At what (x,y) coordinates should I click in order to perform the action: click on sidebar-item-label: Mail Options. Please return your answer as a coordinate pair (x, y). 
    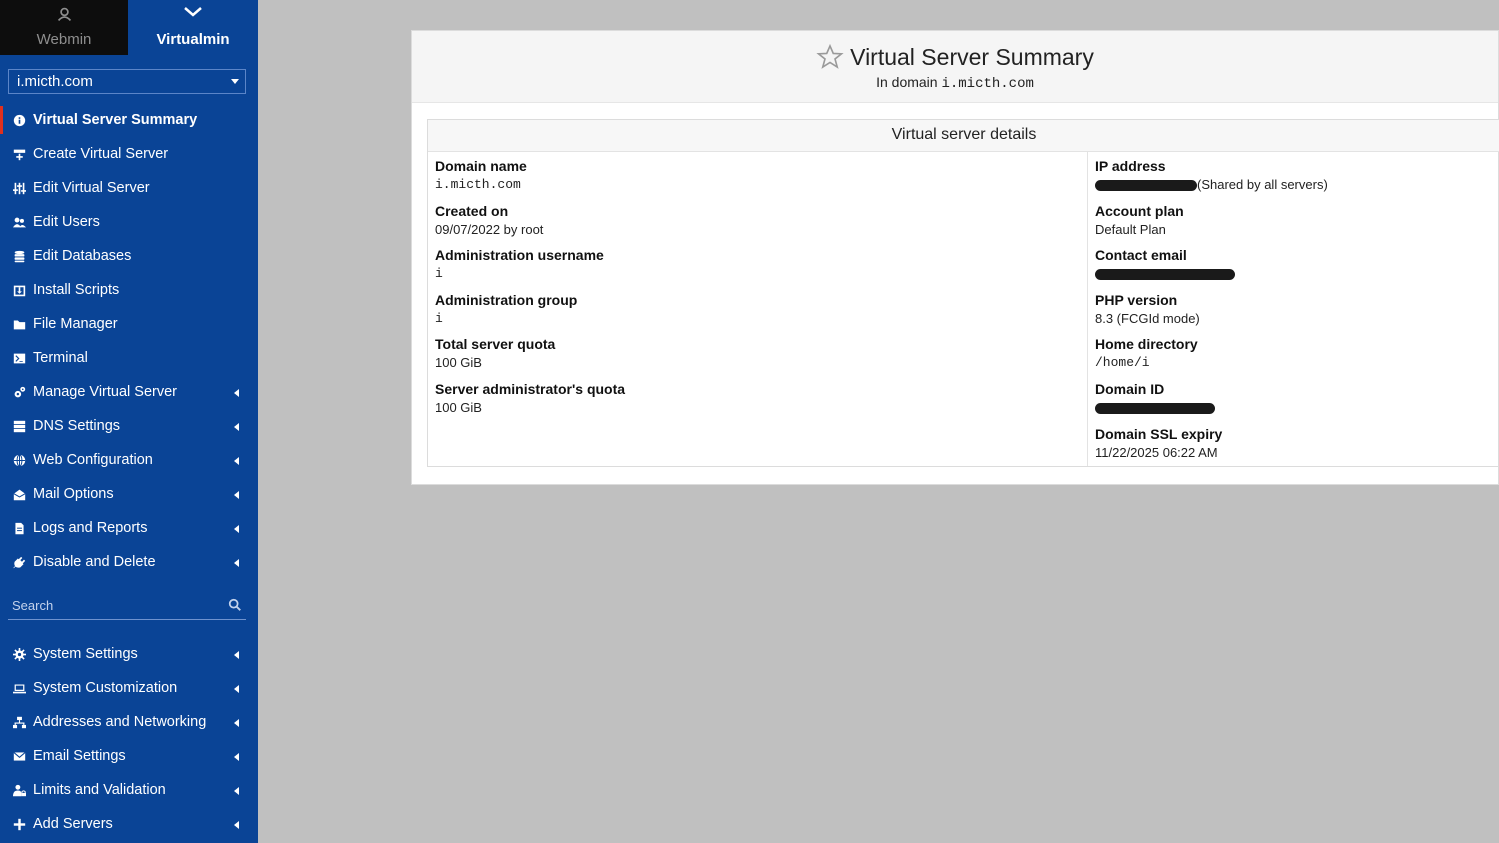
    Looking at the image, I should click on (73, 494).